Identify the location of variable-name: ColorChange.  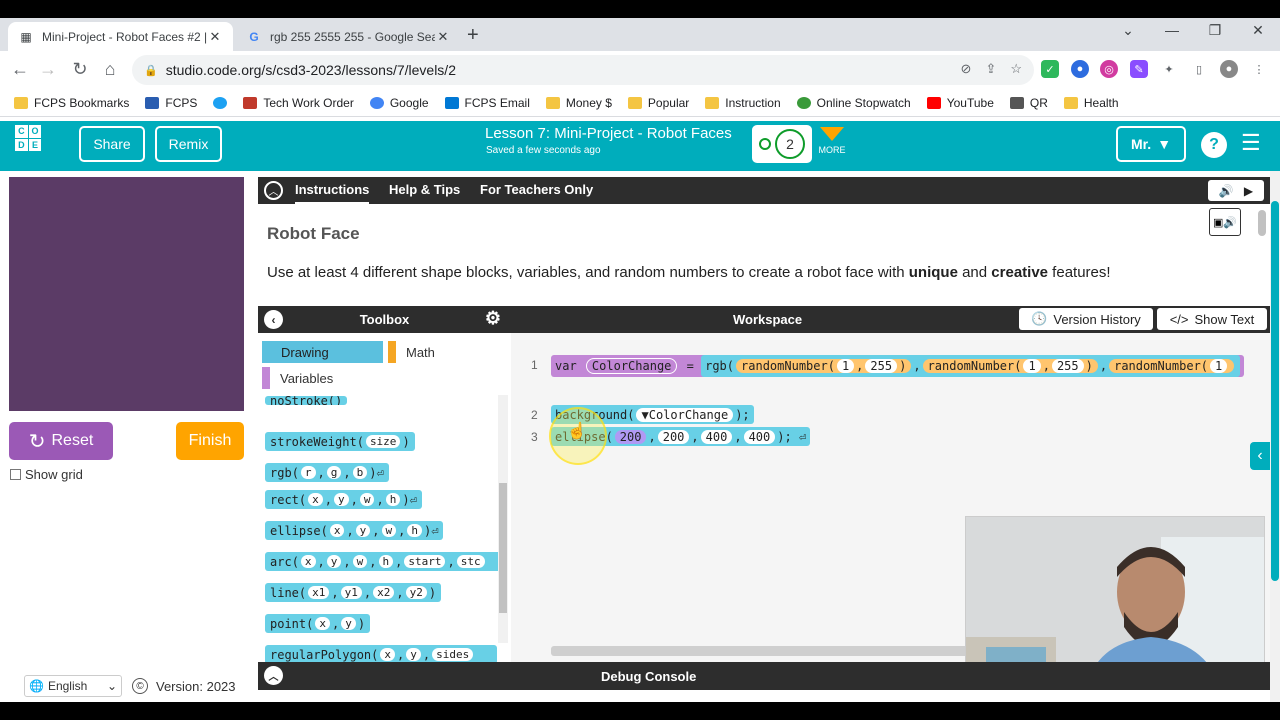
(631, 366).